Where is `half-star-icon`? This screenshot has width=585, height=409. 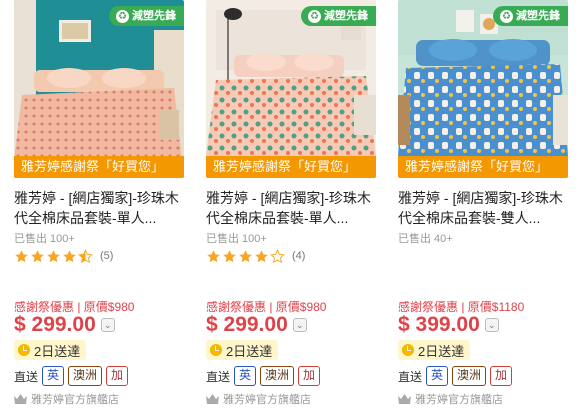
half-star-icon is located at coordinates (85, 255).